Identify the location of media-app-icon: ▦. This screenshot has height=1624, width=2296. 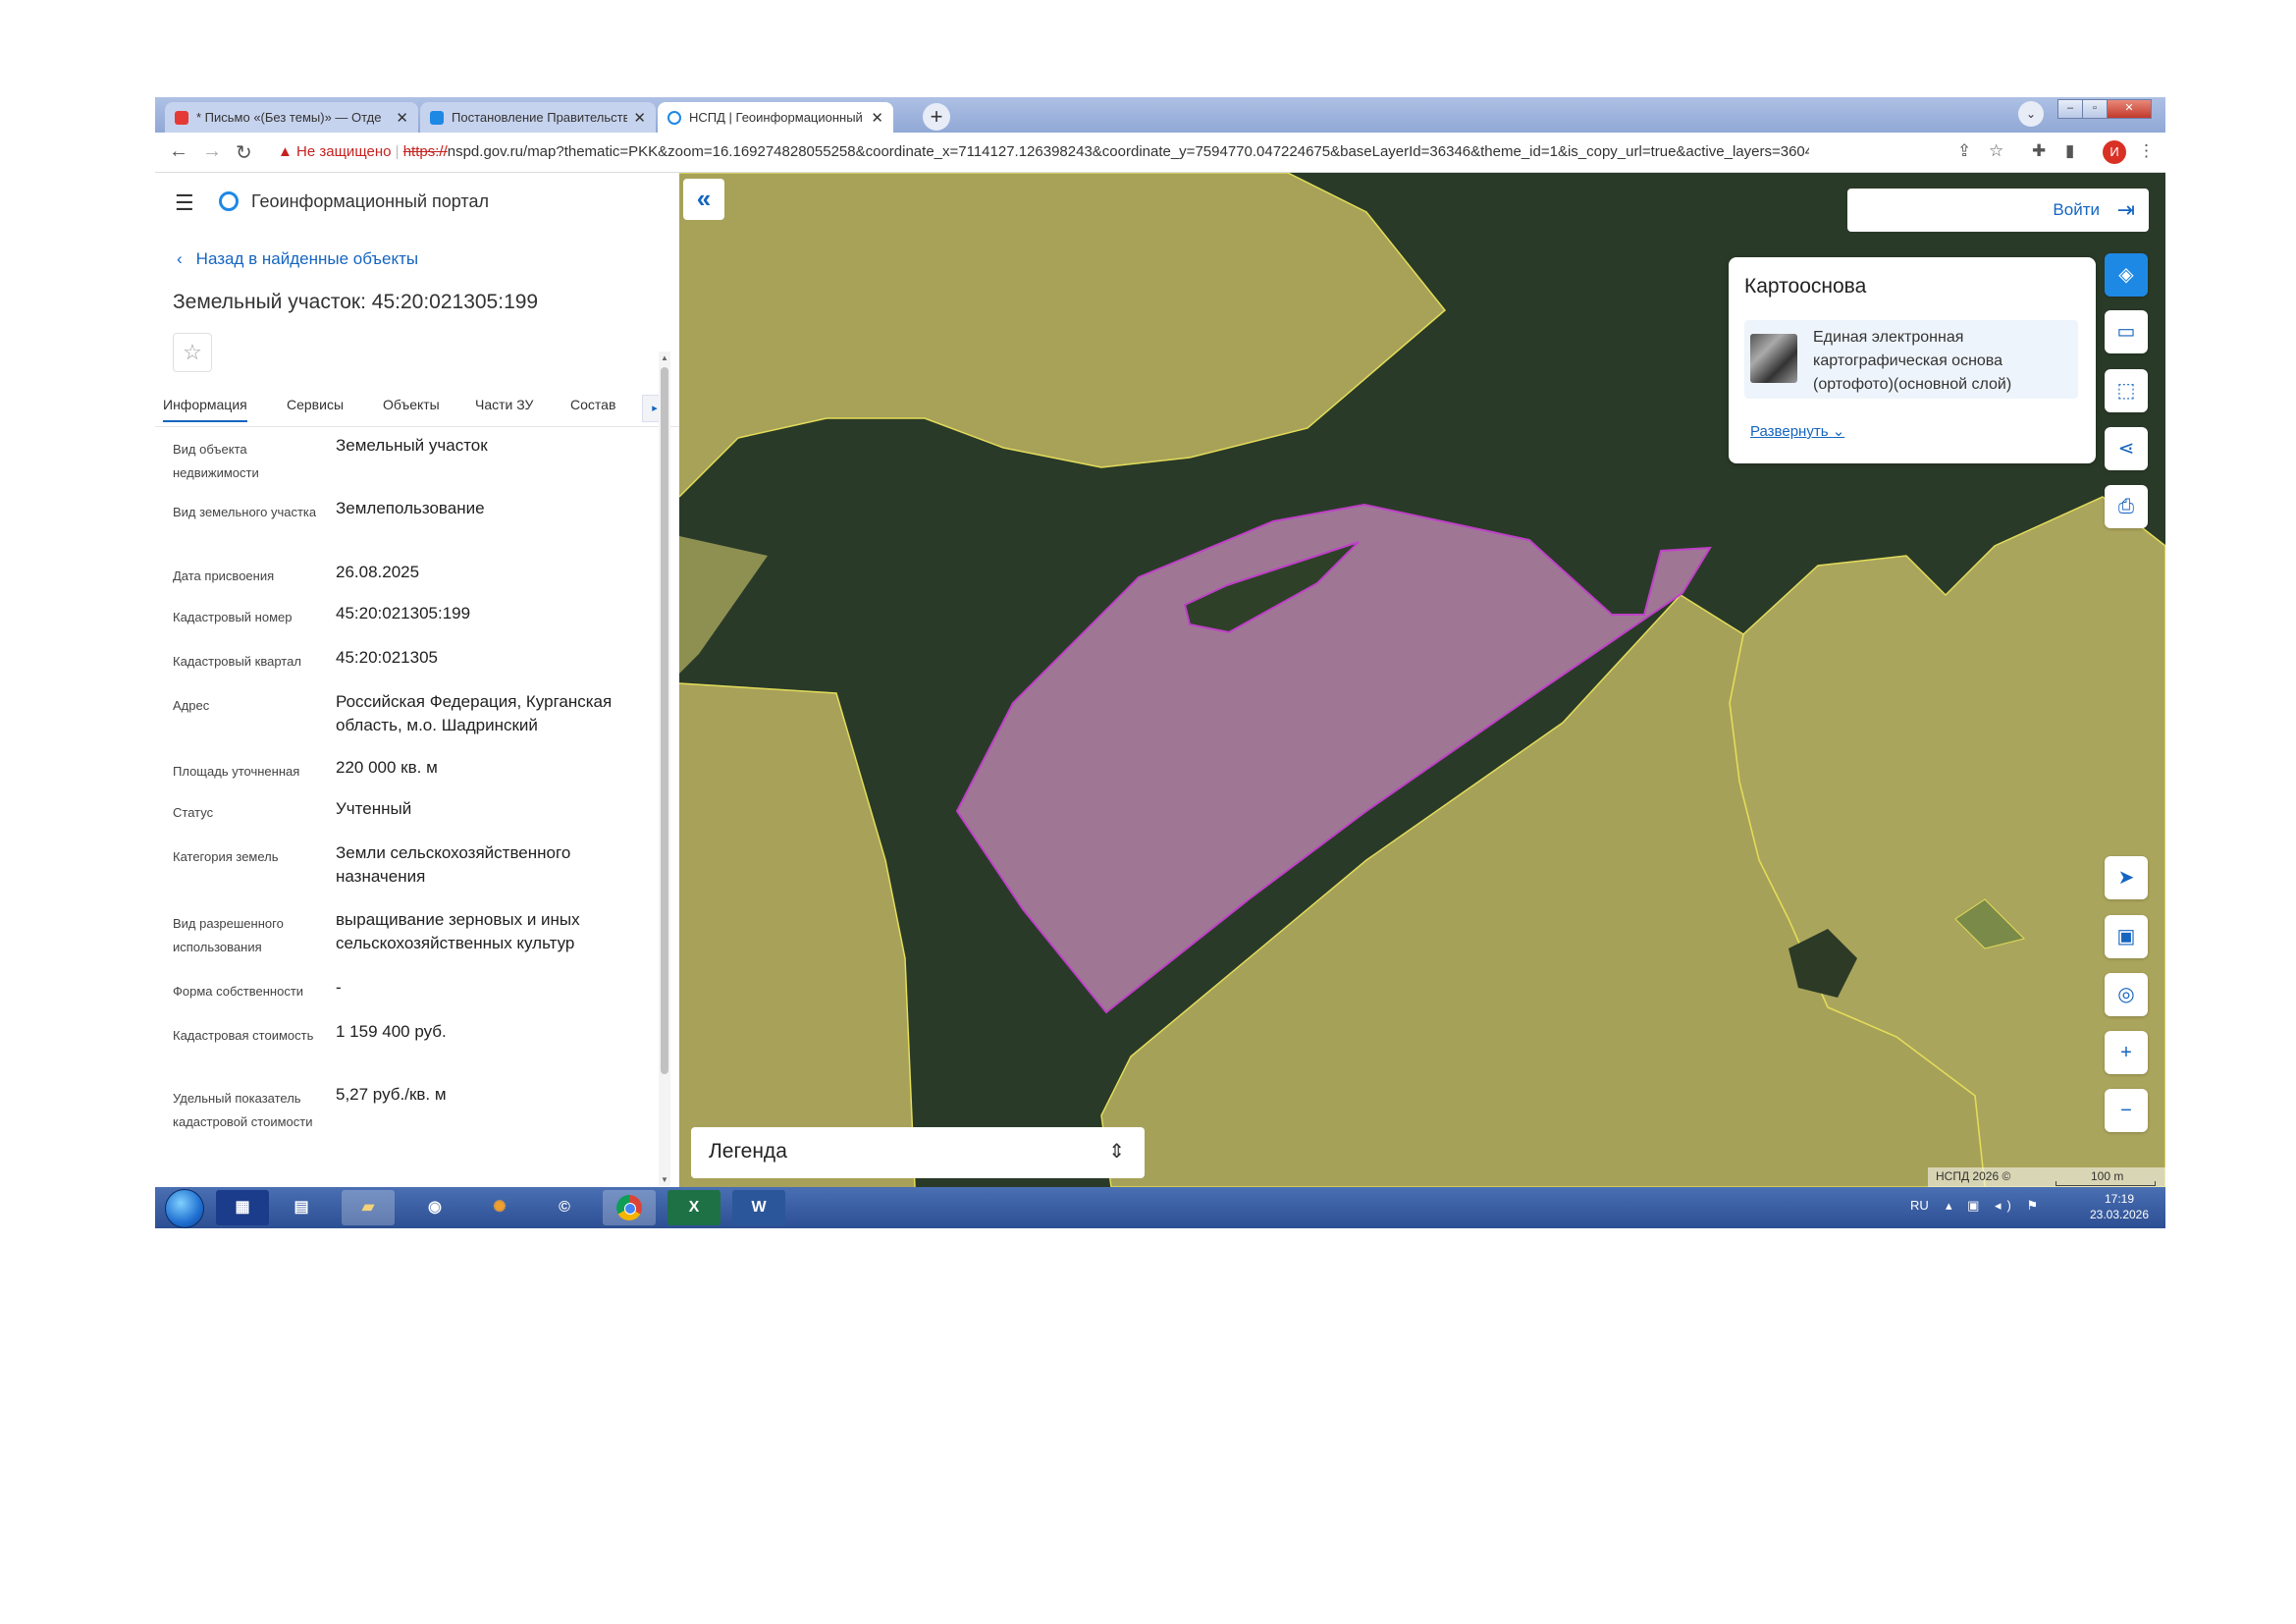
(243, 1207).